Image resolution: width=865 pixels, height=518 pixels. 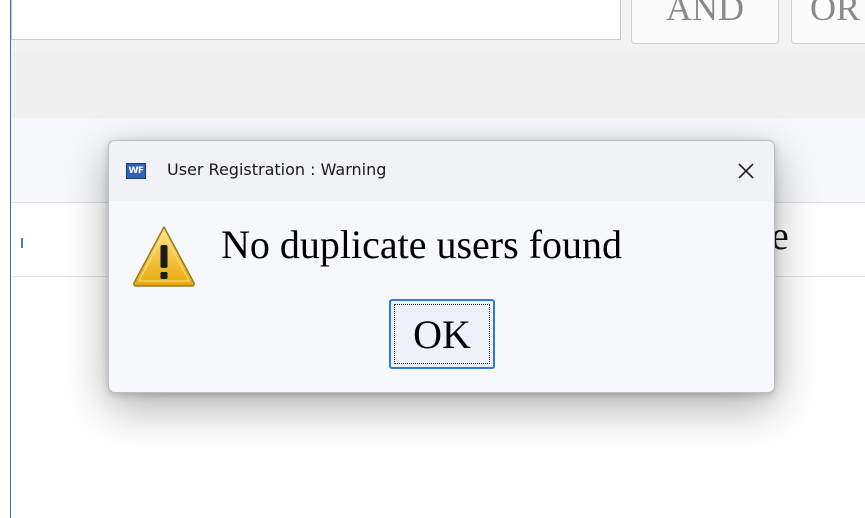 I want to click on selection-marker, so click(x=22, y=243).